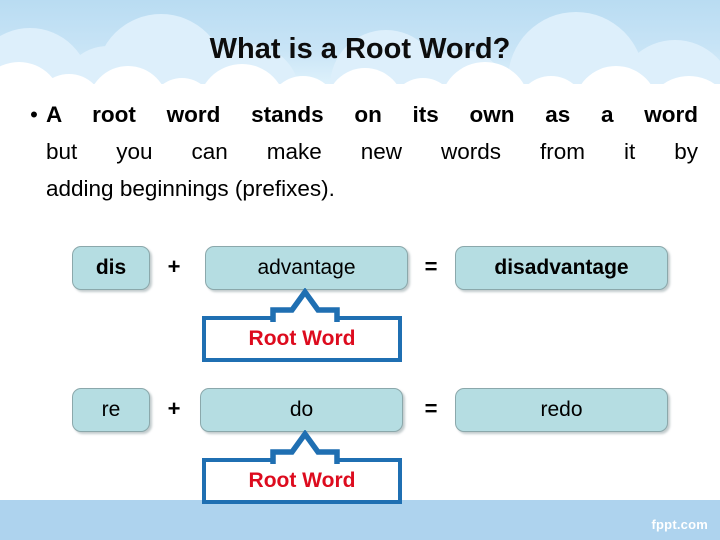 This screenshot has height=540, width=720. What do you see at coordinates (561, 268) in the screenshot?
I see `result-box-disadvantage: disadvantage` at bounding box center [561, 268].